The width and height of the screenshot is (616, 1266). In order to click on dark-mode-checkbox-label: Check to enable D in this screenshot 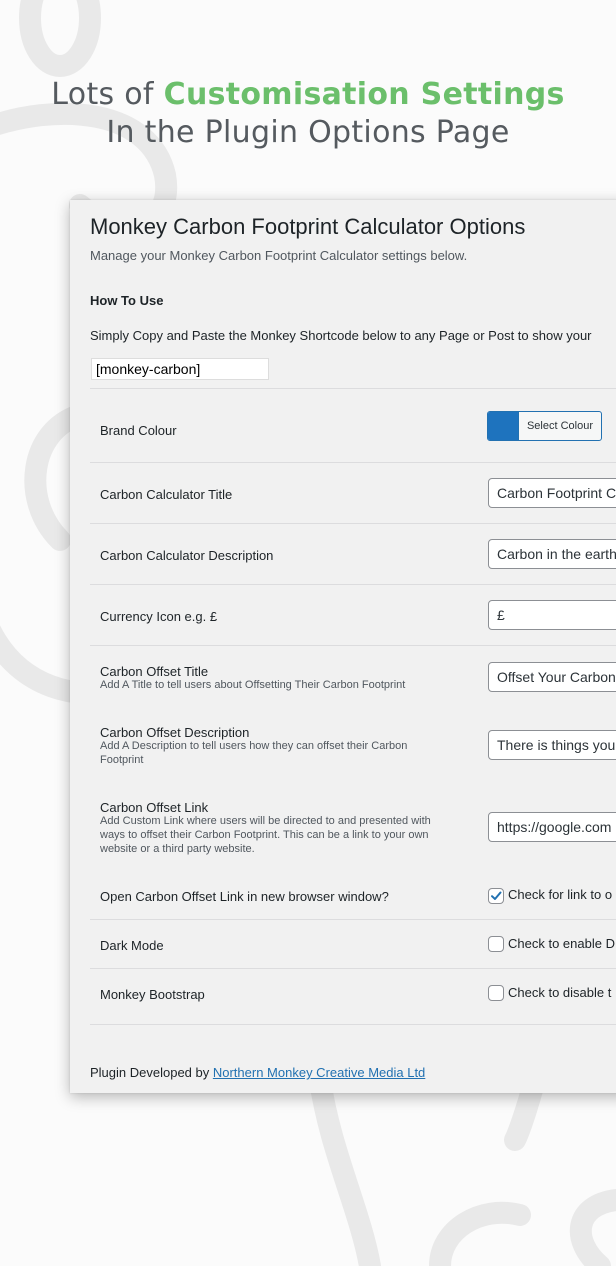, I will do `click(561, 943)`.